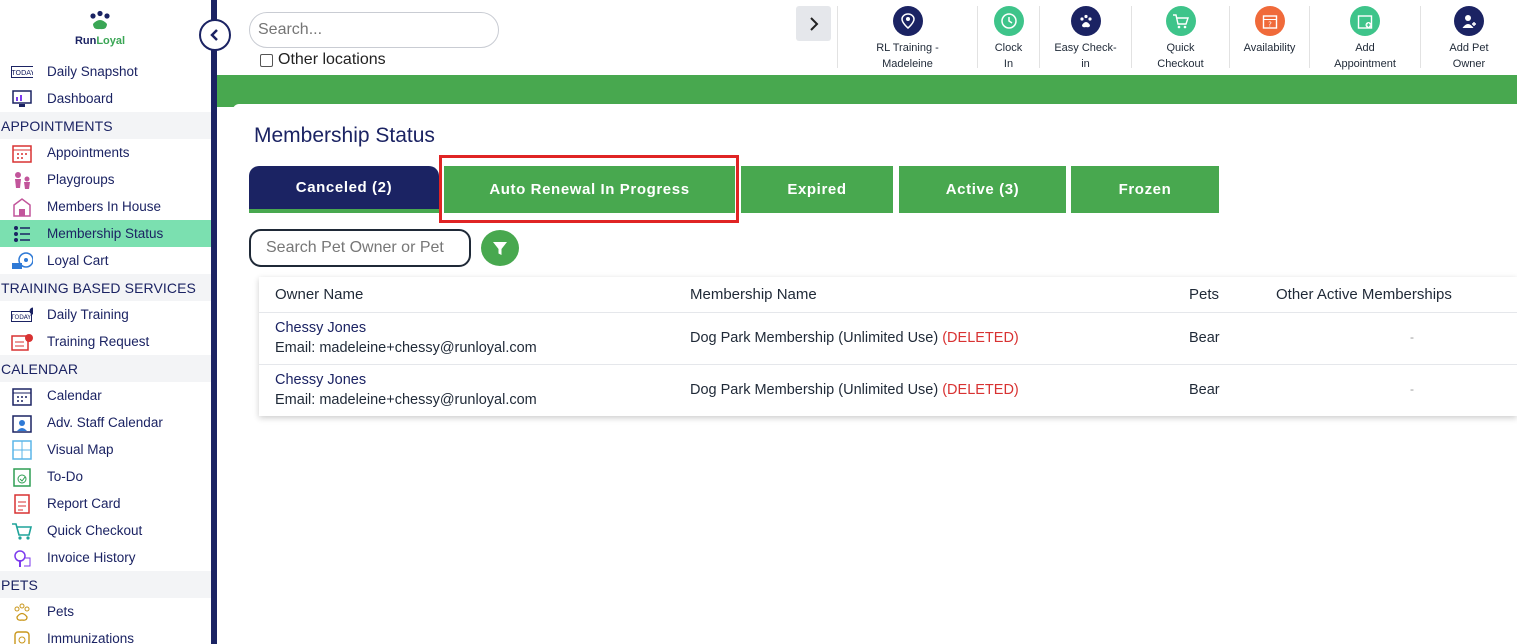 The height and width of the screenshot is (644, 1517). Describe the element at coordinates (22, 558) in the screenshot. I see `invoice-history-icon` at that location.